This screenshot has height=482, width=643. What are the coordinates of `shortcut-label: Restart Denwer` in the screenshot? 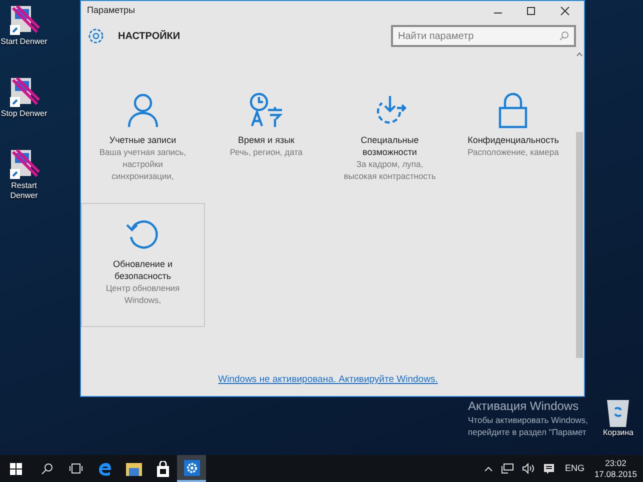 It's located at (24, 191).